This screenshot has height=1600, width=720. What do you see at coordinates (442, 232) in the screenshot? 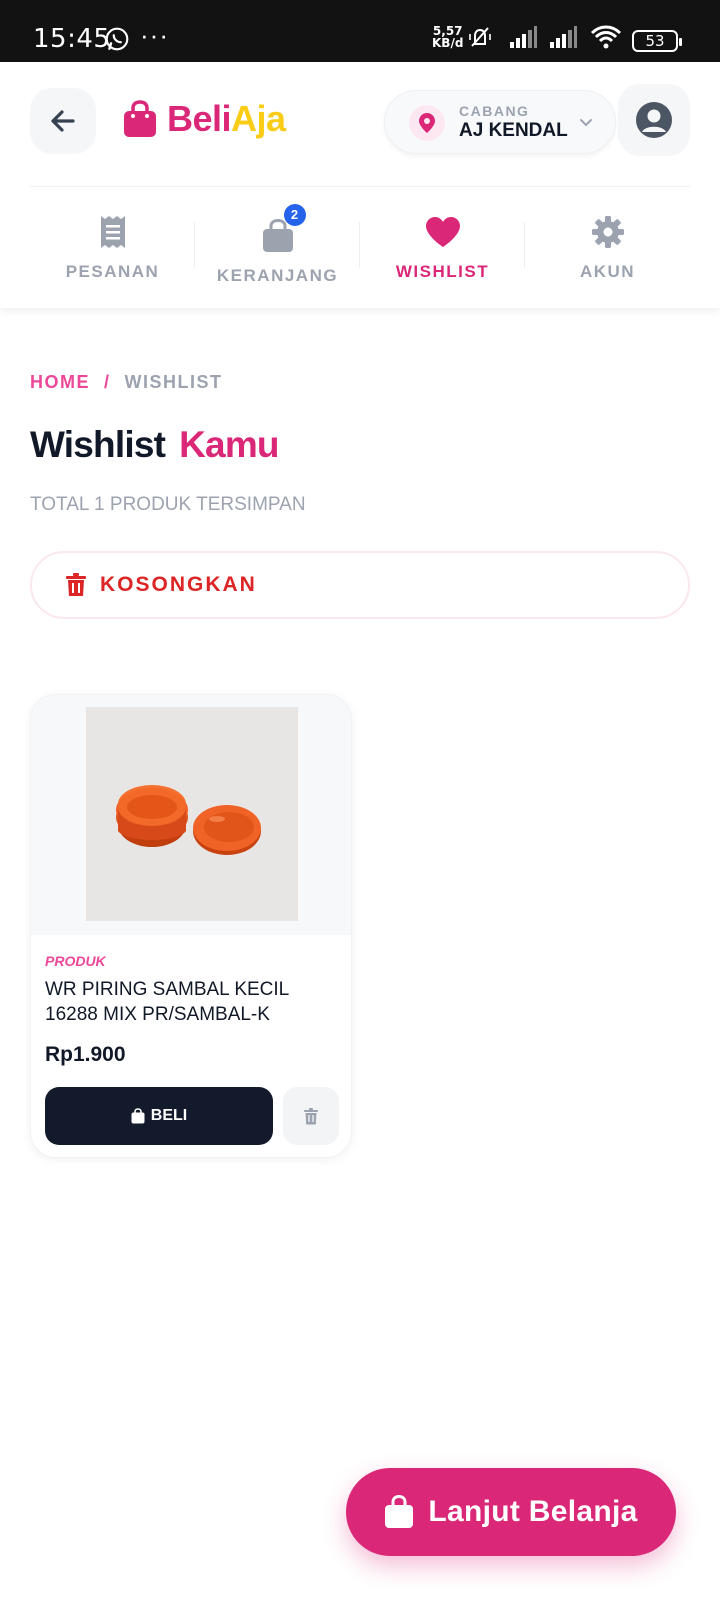
I see `heart-icon` at bounding box center [442, 232].